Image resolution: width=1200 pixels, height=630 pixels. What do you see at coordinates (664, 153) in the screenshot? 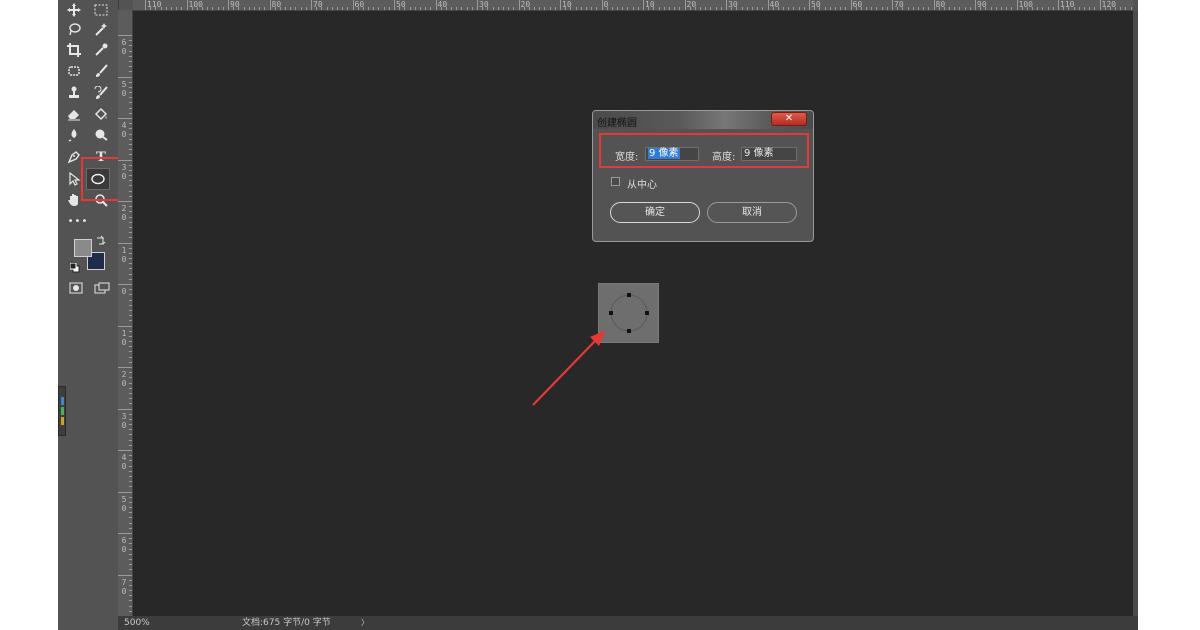
I see `width-value: 9 像素` at bounding box center [664, 153].